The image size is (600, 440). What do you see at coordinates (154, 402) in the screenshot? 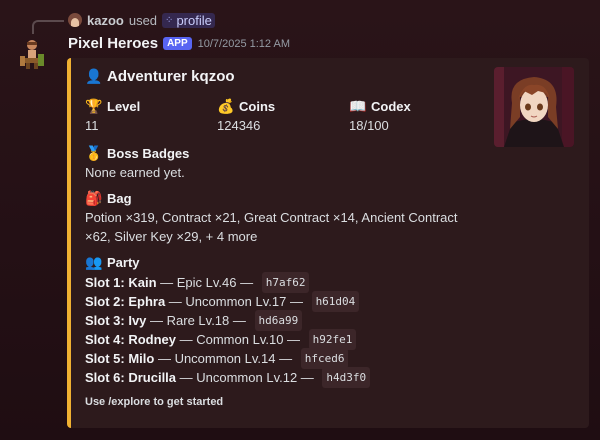
I see `embed-footer: Use /explore to get started` at bounding box center [154, 402].